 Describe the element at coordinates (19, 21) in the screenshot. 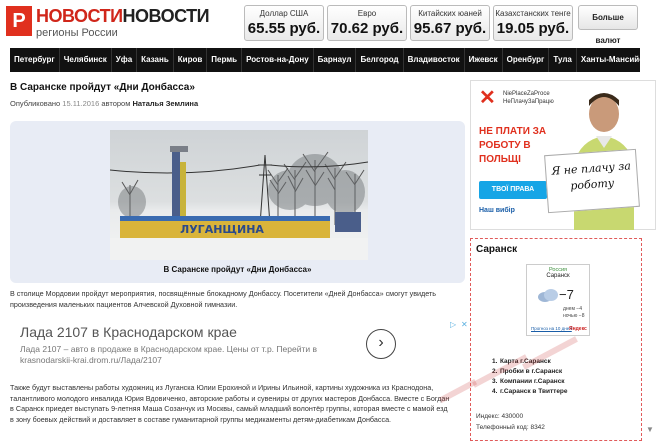

I see `logo-mark: Р` at that location.